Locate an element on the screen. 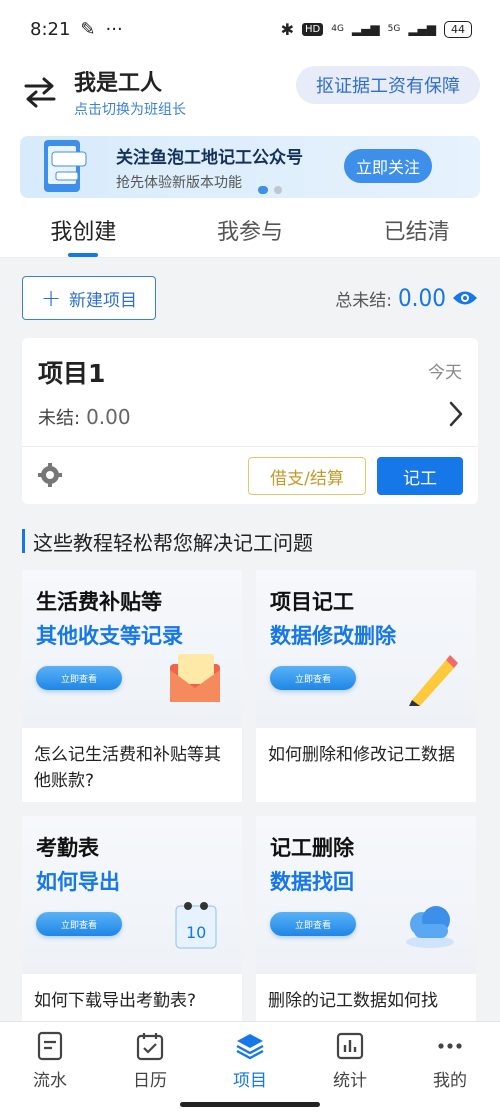  signal-5g: 5G is located at coordinates (394, 29).